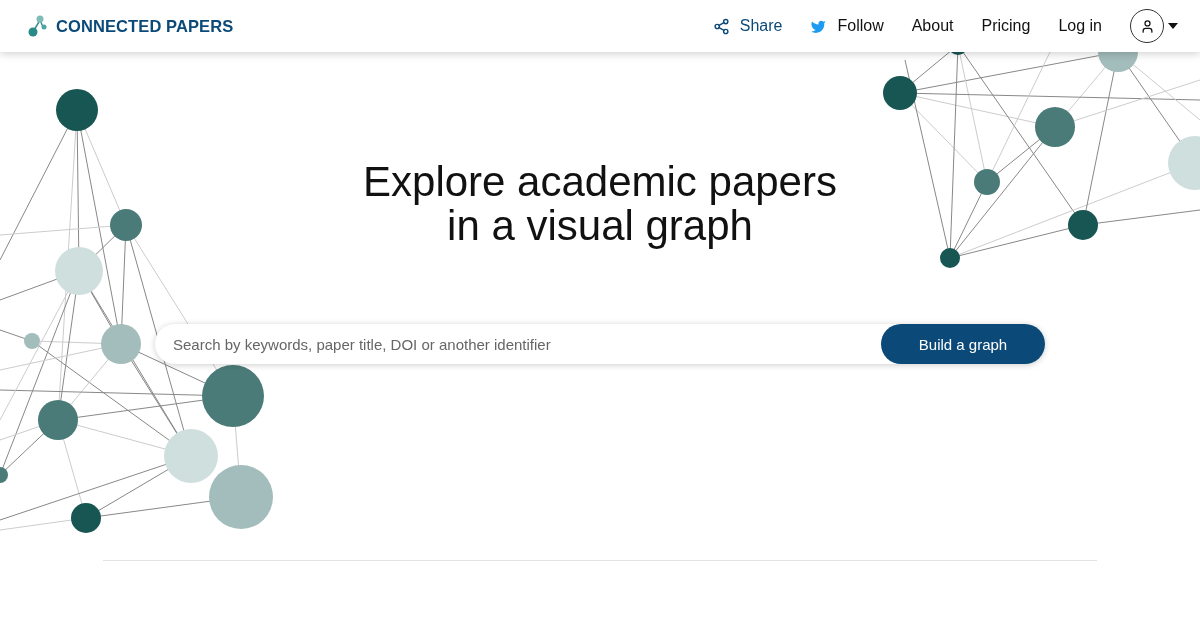 The height and width of the screenshot is (630, 1200). What do you see at coordinates (747, 26) in the screenshot?
I see `share-link: Share` at bounding box center [747, 26].